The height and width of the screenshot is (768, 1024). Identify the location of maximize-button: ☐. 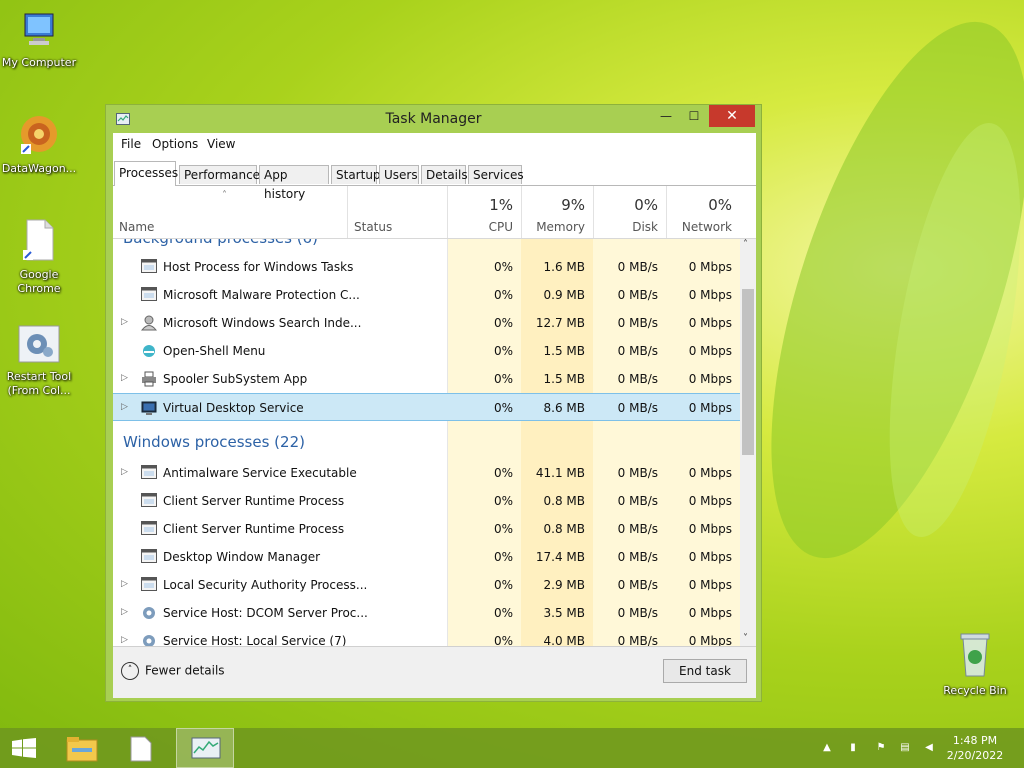
(694, 116).